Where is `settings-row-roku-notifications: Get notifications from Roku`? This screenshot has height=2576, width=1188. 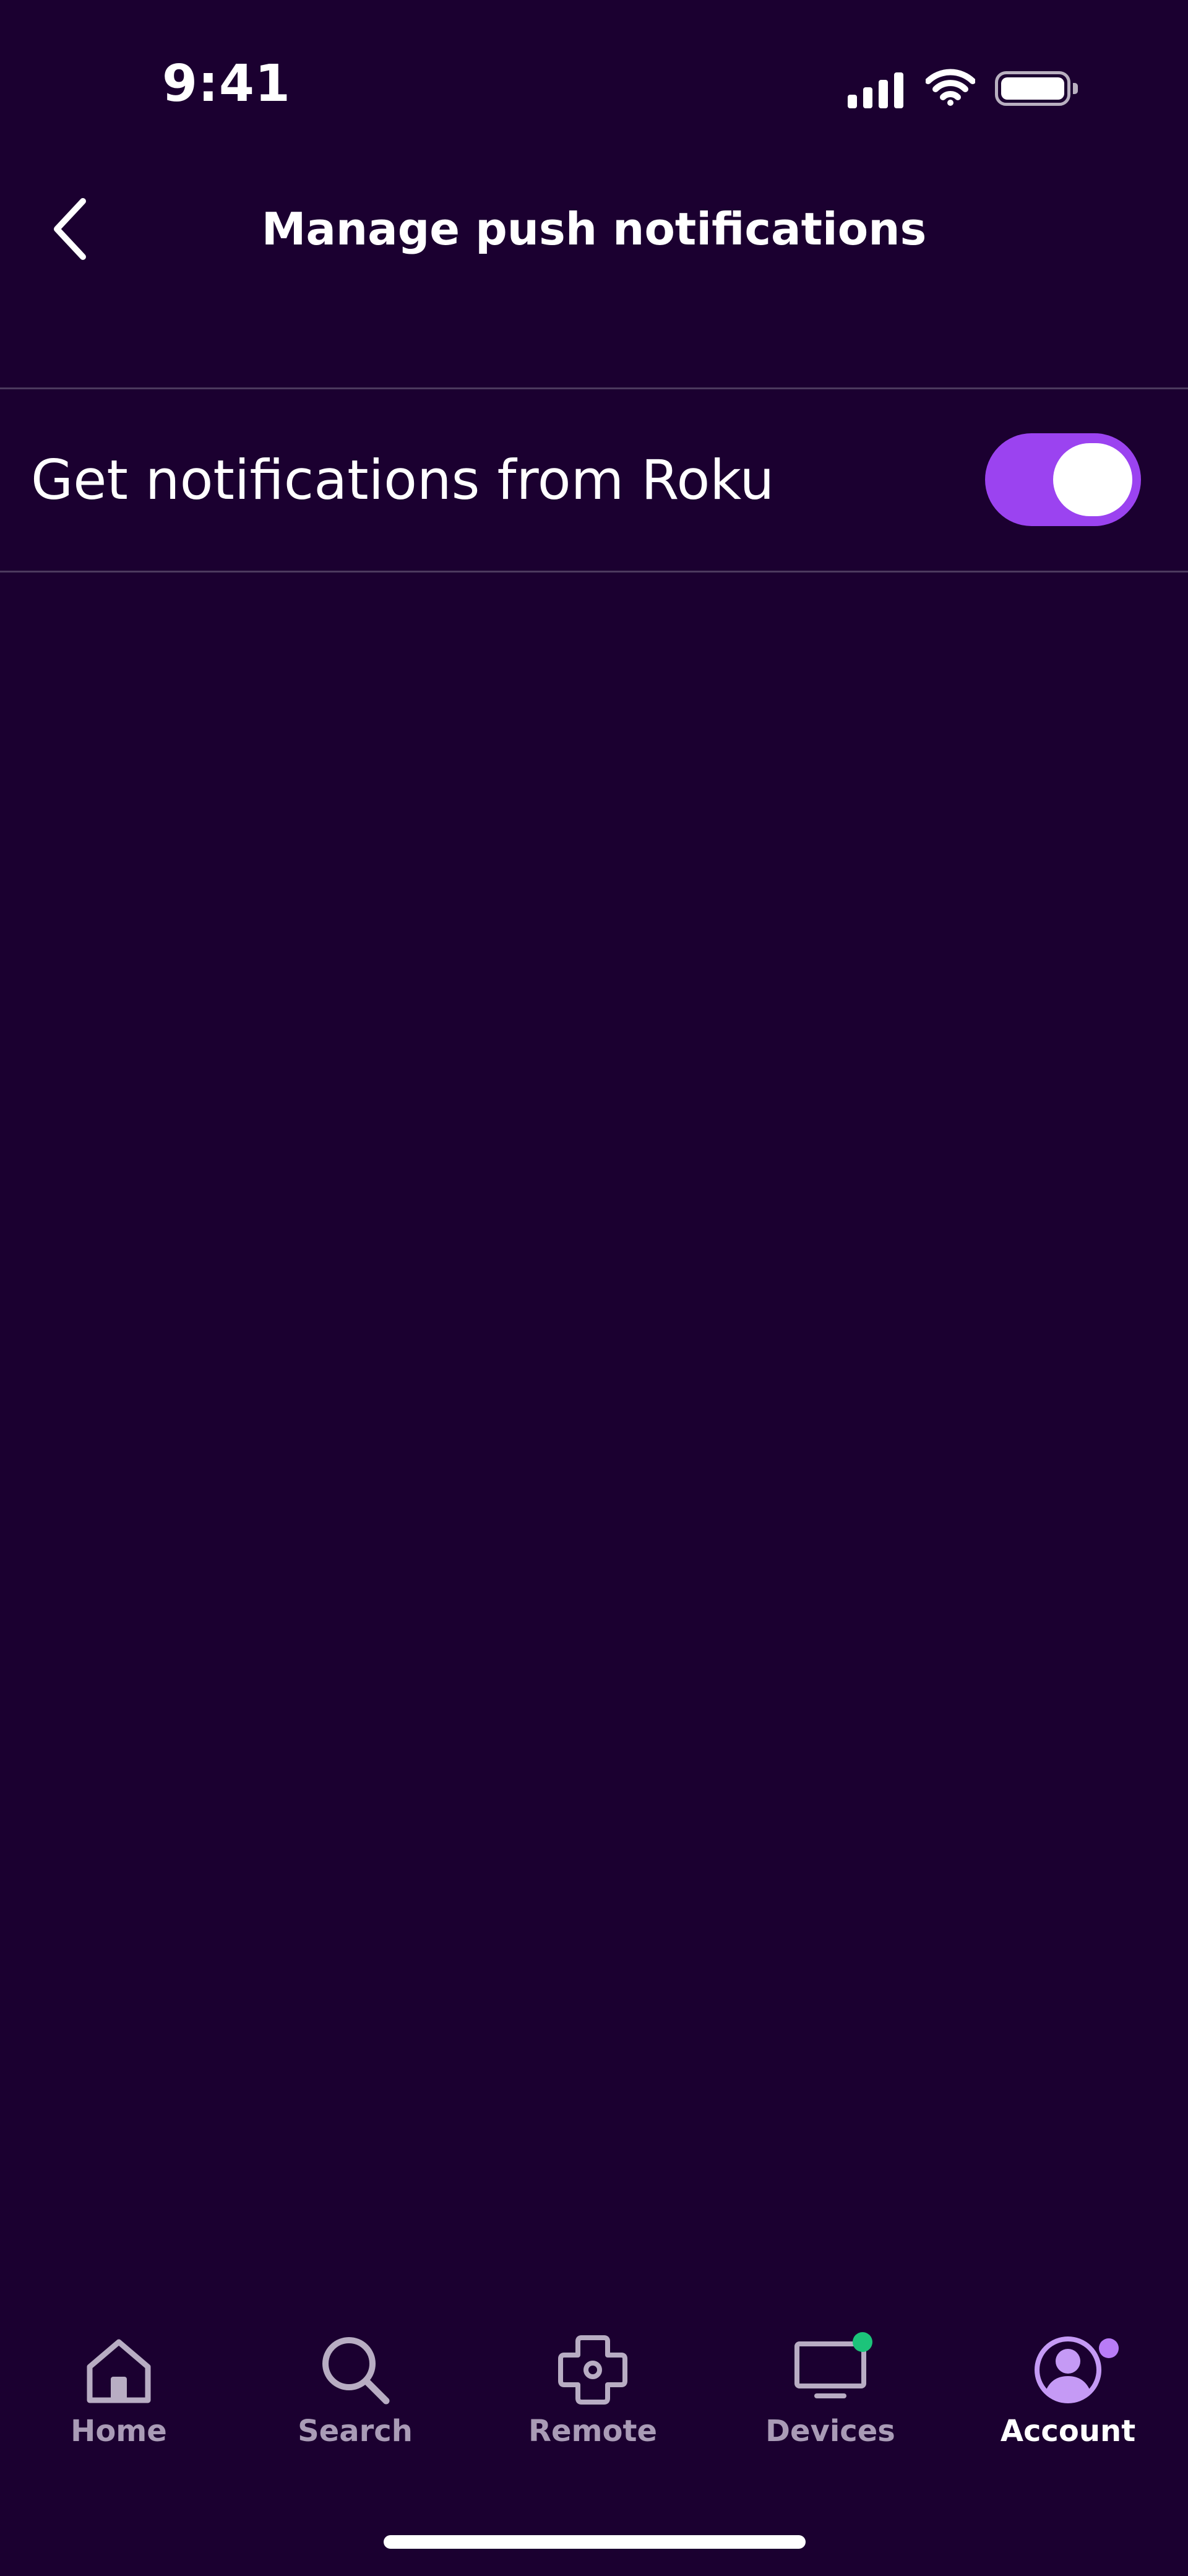 settings-row-roku-notifications: Get notifications from Roku is located at coordinates (594, 480).